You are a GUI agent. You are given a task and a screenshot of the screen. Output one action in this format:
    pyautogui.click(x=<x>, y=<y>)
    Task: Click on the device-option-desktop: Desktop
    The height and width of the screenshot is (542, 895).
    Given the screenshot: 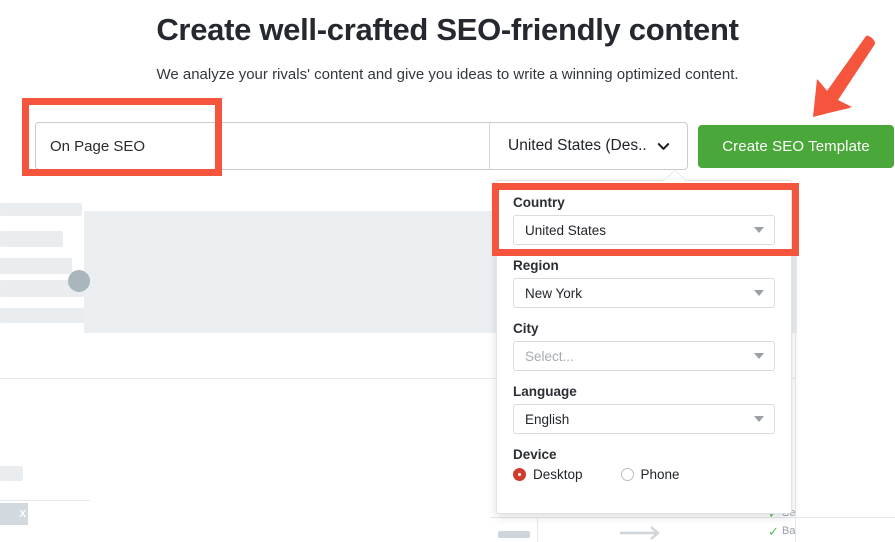 What is the action you would take?
    pyautogui.click(x=548, y=474)
    